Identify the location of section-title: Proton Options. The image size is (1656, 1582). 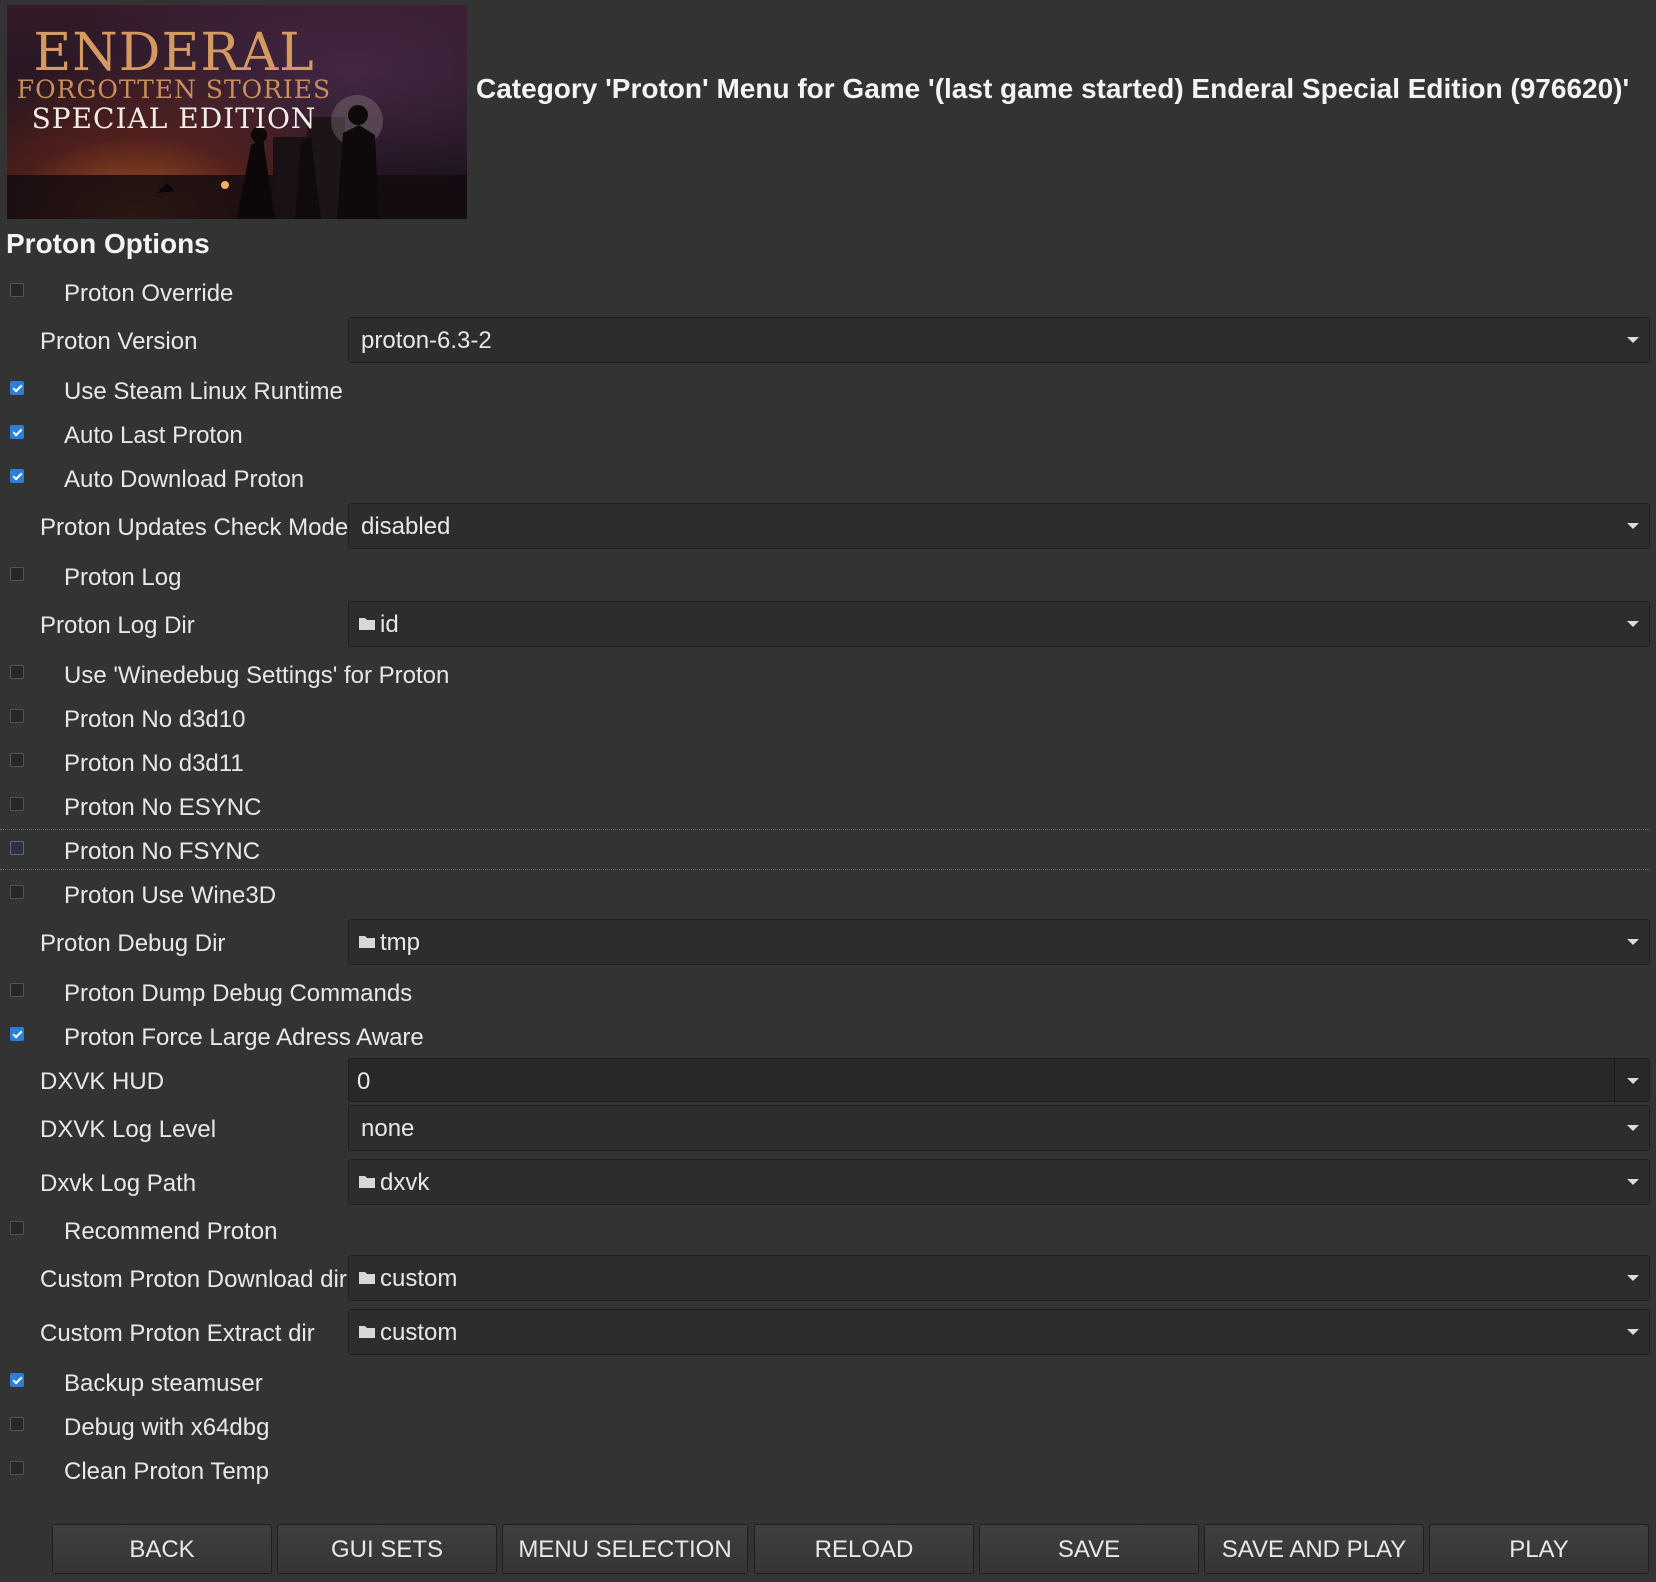
(108, 243).